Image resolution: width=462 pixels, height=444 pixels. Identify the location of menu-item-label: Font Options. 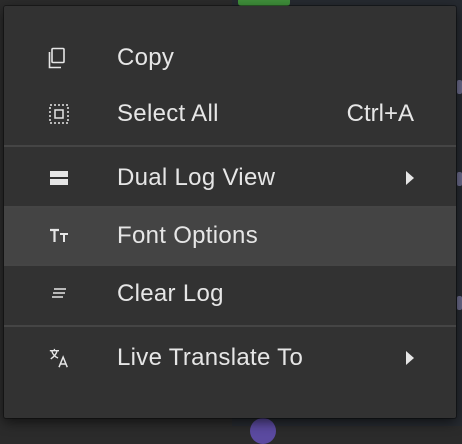
(188, 235).